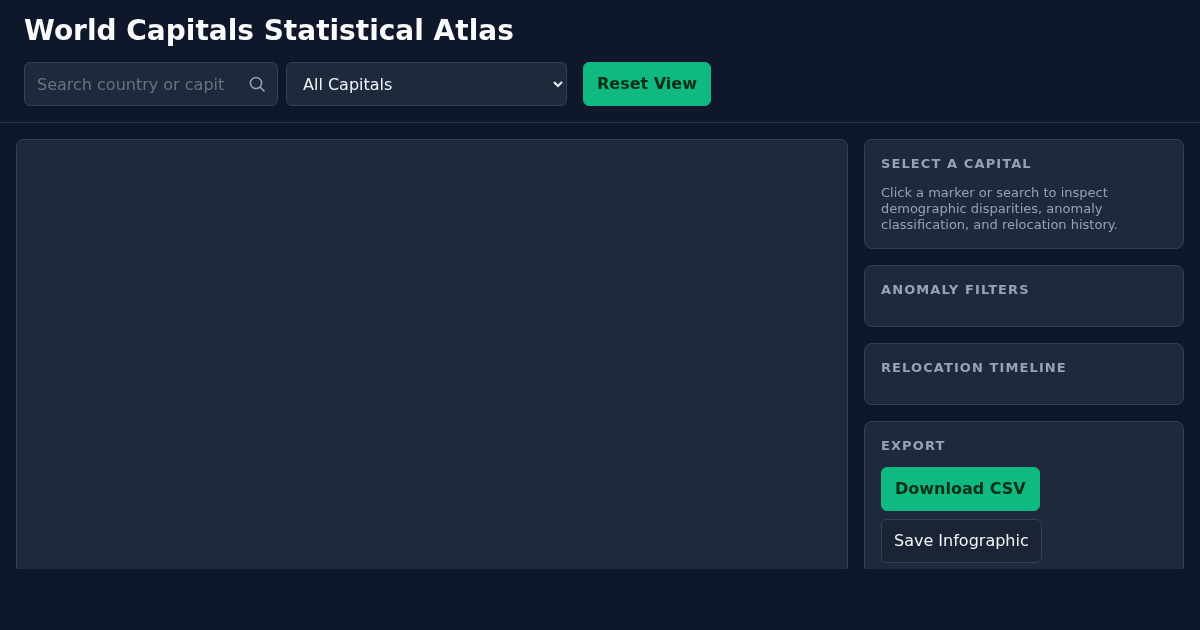 The height and width of the screenshot is (630, 1200). What do you see at coordinates (151, 84) in the screenshot?
I see `search-field: Search country or capit` at bounding box center [151, 84].